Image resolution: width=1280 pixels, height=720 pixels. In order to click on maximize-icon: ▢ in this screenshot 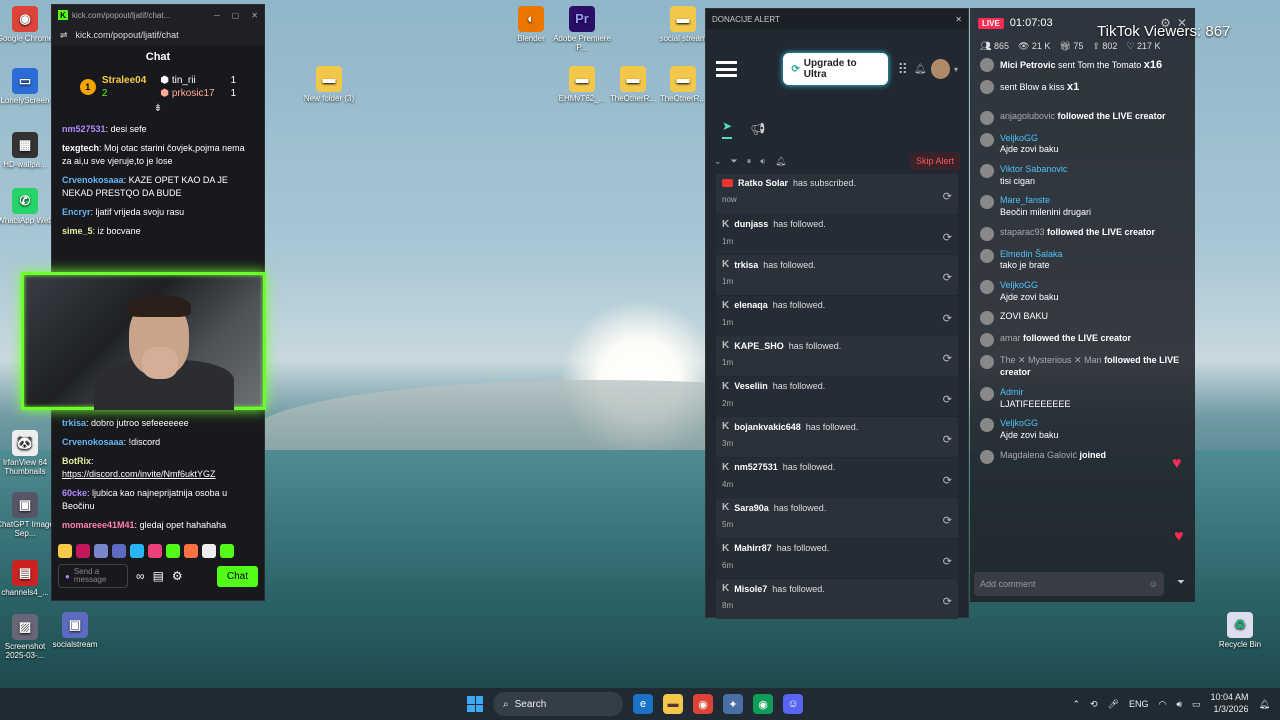, I will do `click(236, 15)`.